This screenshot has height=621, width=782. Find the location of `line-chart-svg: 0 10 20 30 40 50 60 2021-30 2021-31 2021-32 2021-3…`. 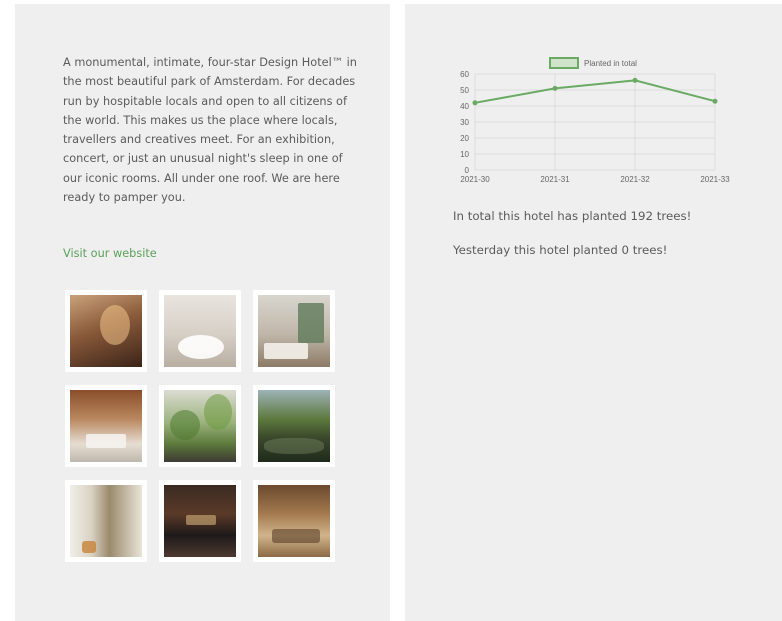

line-chart-svg: 0 10 20 30 40 50 60 2021-30 2021-31 2021-32 2021-3… is located at coordinates (595, 120).